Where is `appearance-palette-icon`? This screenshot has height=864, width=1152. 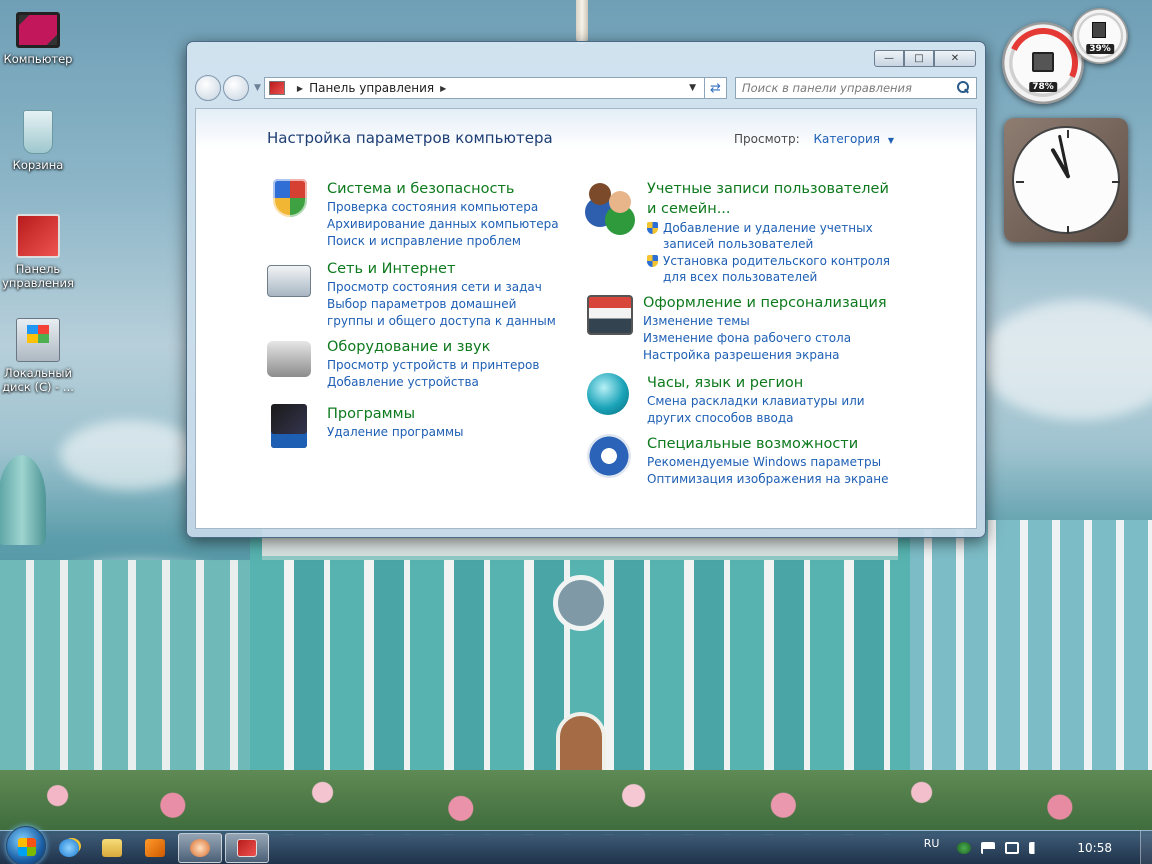 appearance-palette-icon is located at coordinates (610, 315).